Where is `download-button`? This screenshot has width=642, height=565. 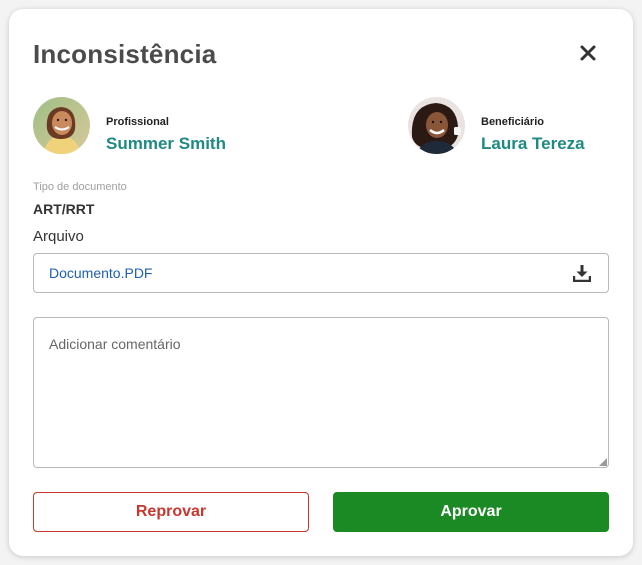
download-button is located at coordinates (582, 273).